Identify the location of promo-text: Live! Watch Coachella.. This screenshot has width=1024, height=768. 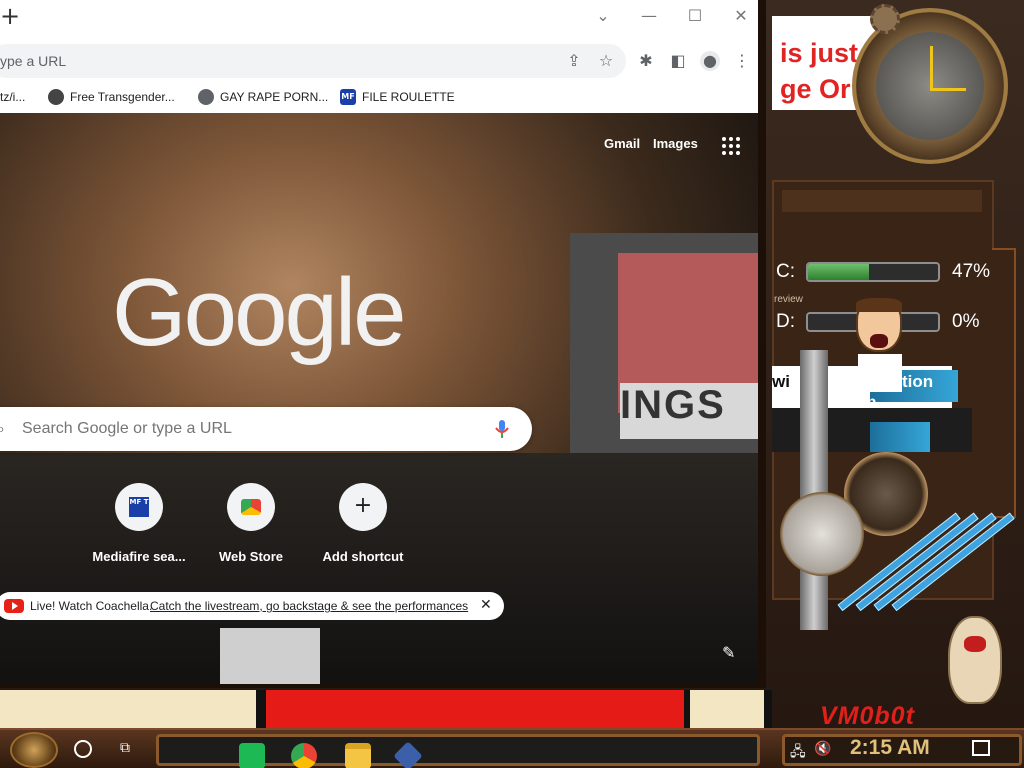
(91, 606).